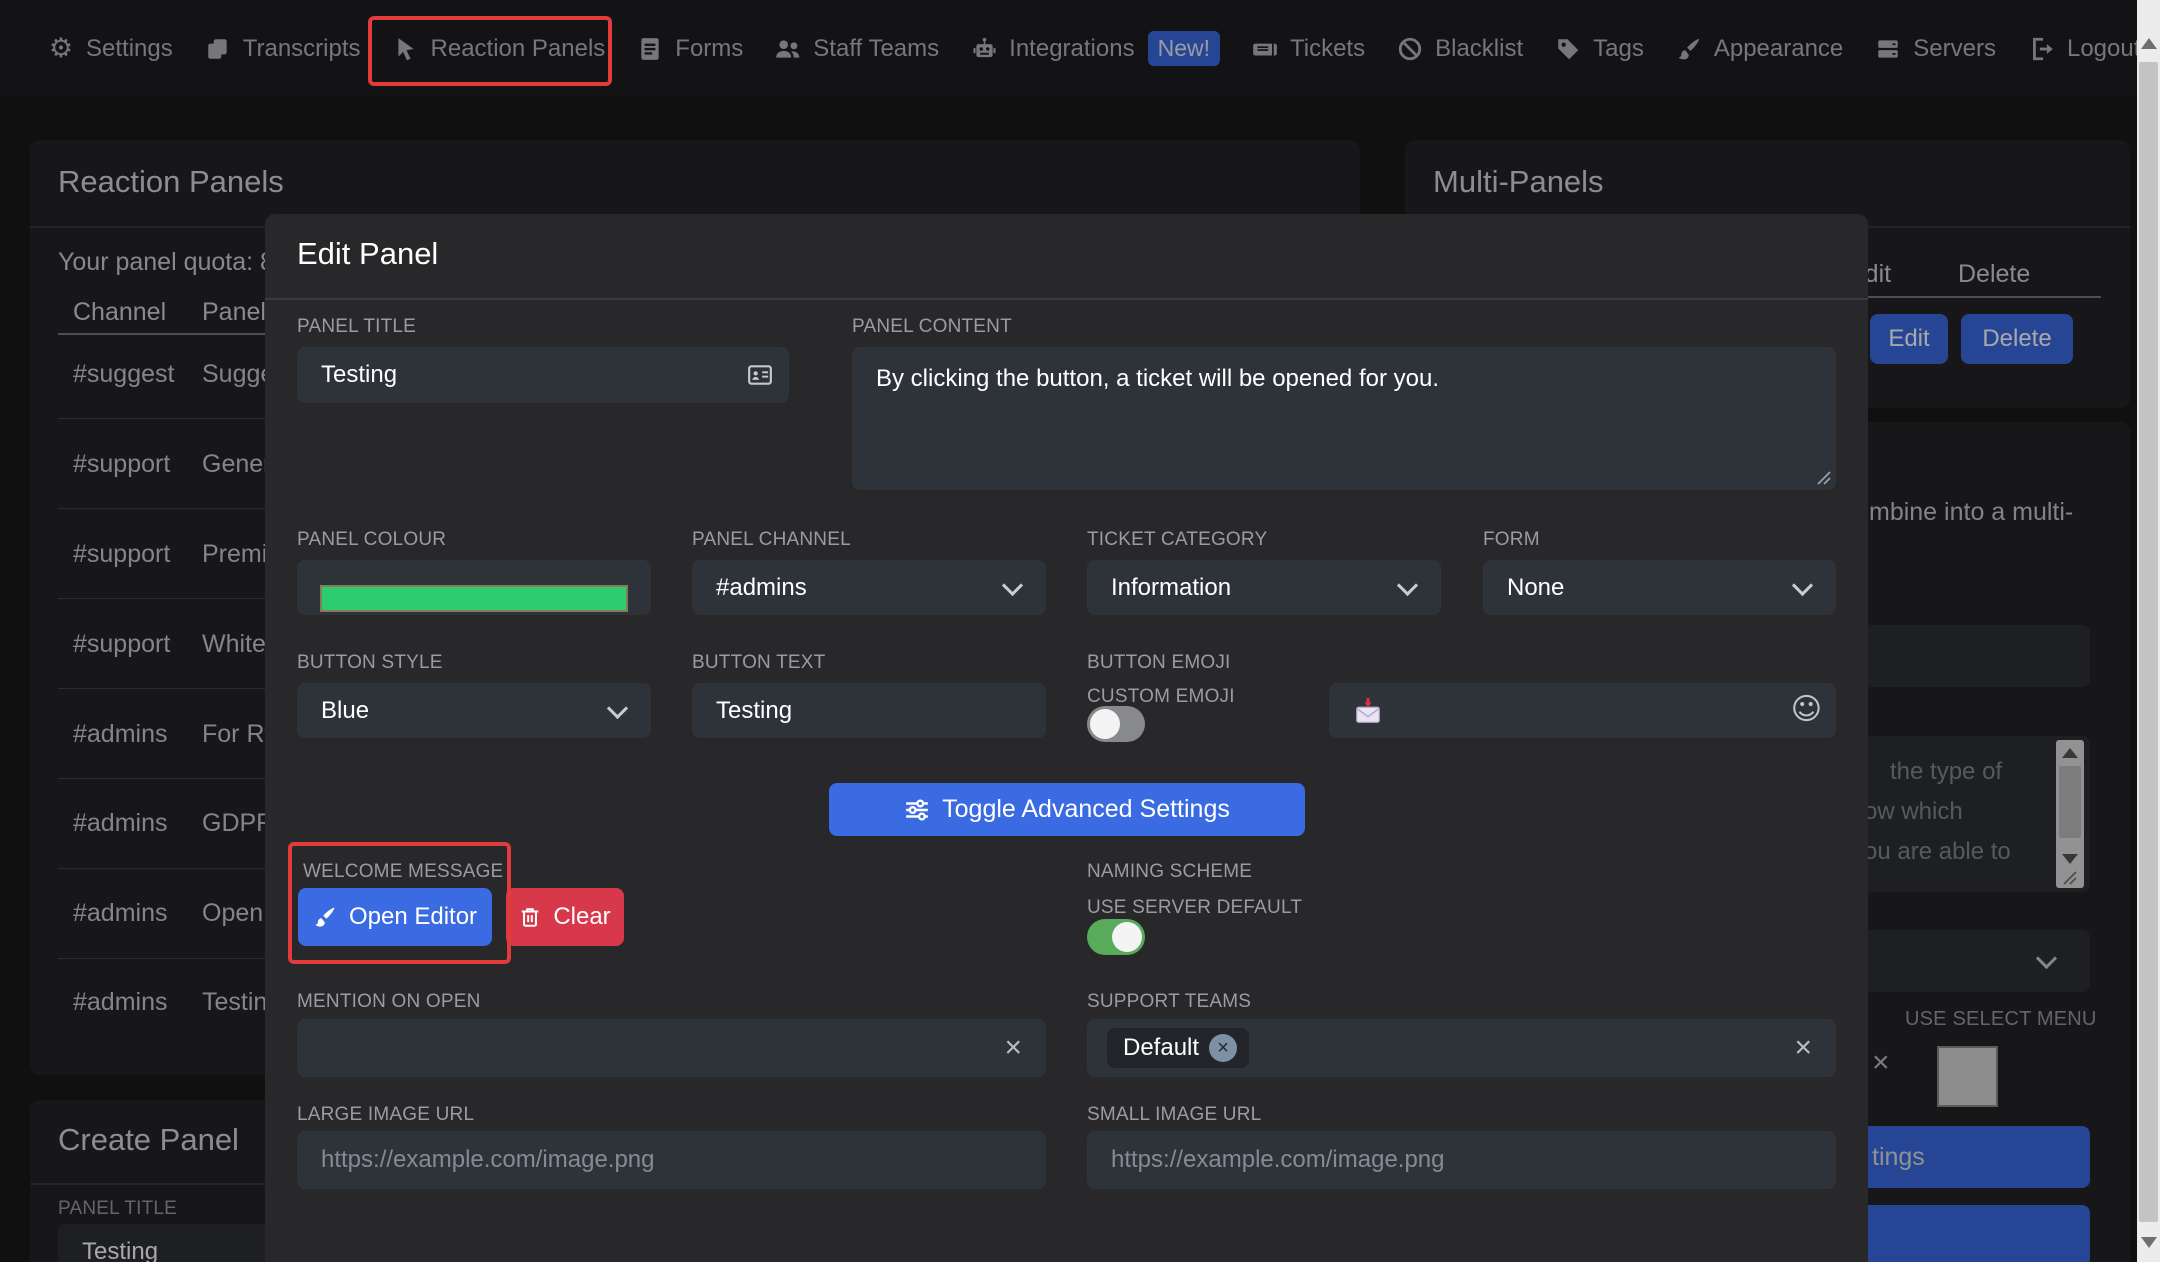 The width and height of the screenshot is (2160, 1262). Describe the element at coordinates (760, 375) in the screenshot. I see `id-card-icon` at that location.